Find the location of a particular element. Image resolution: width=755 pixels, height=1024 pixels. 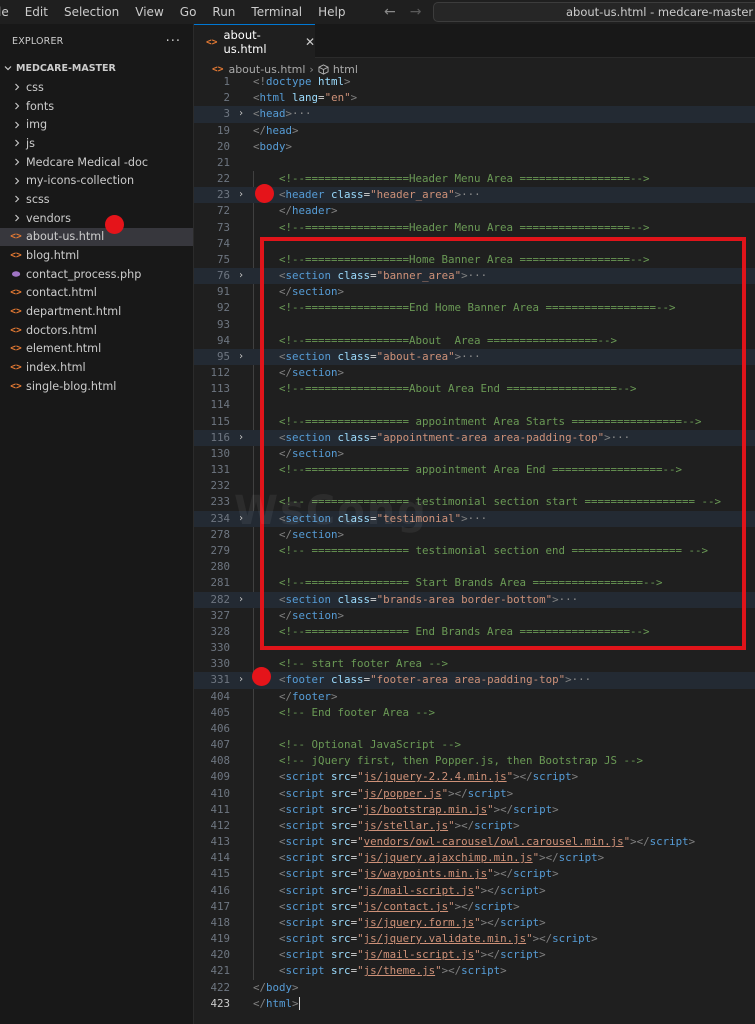

folder-item: fonts is located at coordinates (96, 106).